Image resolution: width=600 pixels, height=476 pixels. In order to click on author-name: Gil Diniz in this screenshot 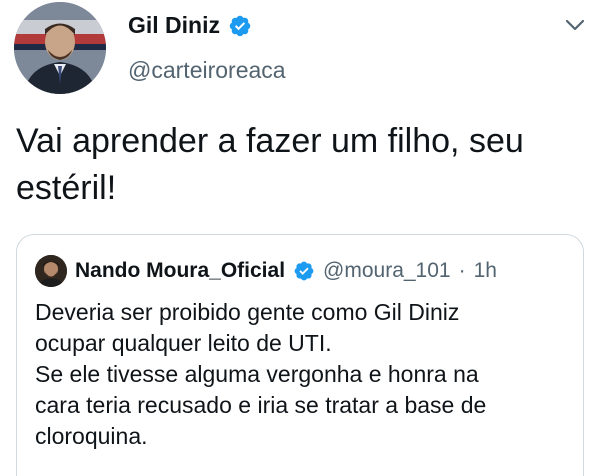, I will do `click(174, 25)`.